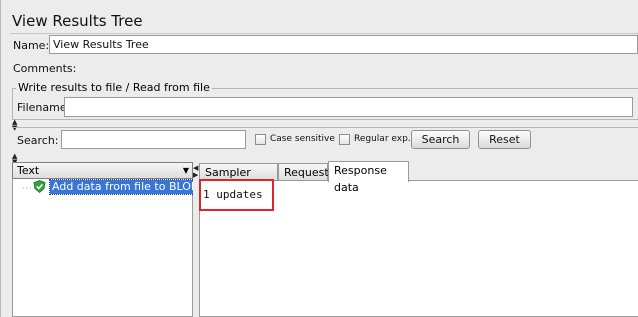  Describe the element at coordinates (302, 139) in the screenshot. I see `case-sensitive-label: Case sensitive` at that location.